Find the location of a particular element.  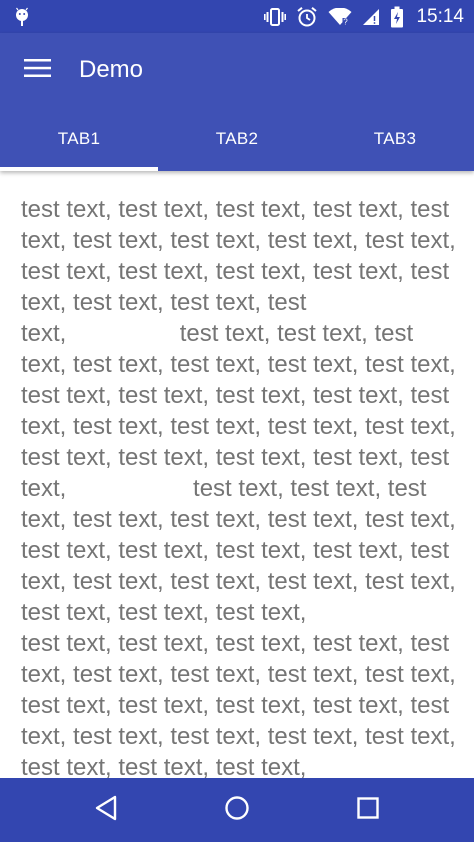

status-bar: ? 15:14 is located at coordinates (237, 16).